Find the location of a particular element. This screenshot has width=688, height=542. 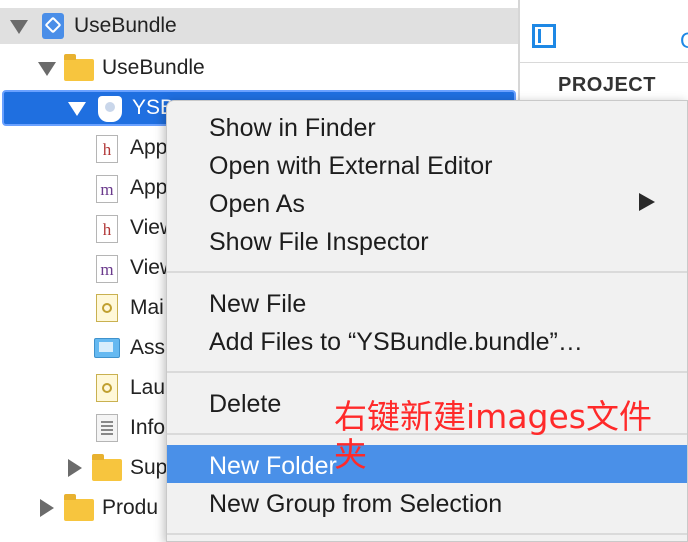

menu-item-new-group-from-selection: New Group from Selection is located at coordinates (427, 502).